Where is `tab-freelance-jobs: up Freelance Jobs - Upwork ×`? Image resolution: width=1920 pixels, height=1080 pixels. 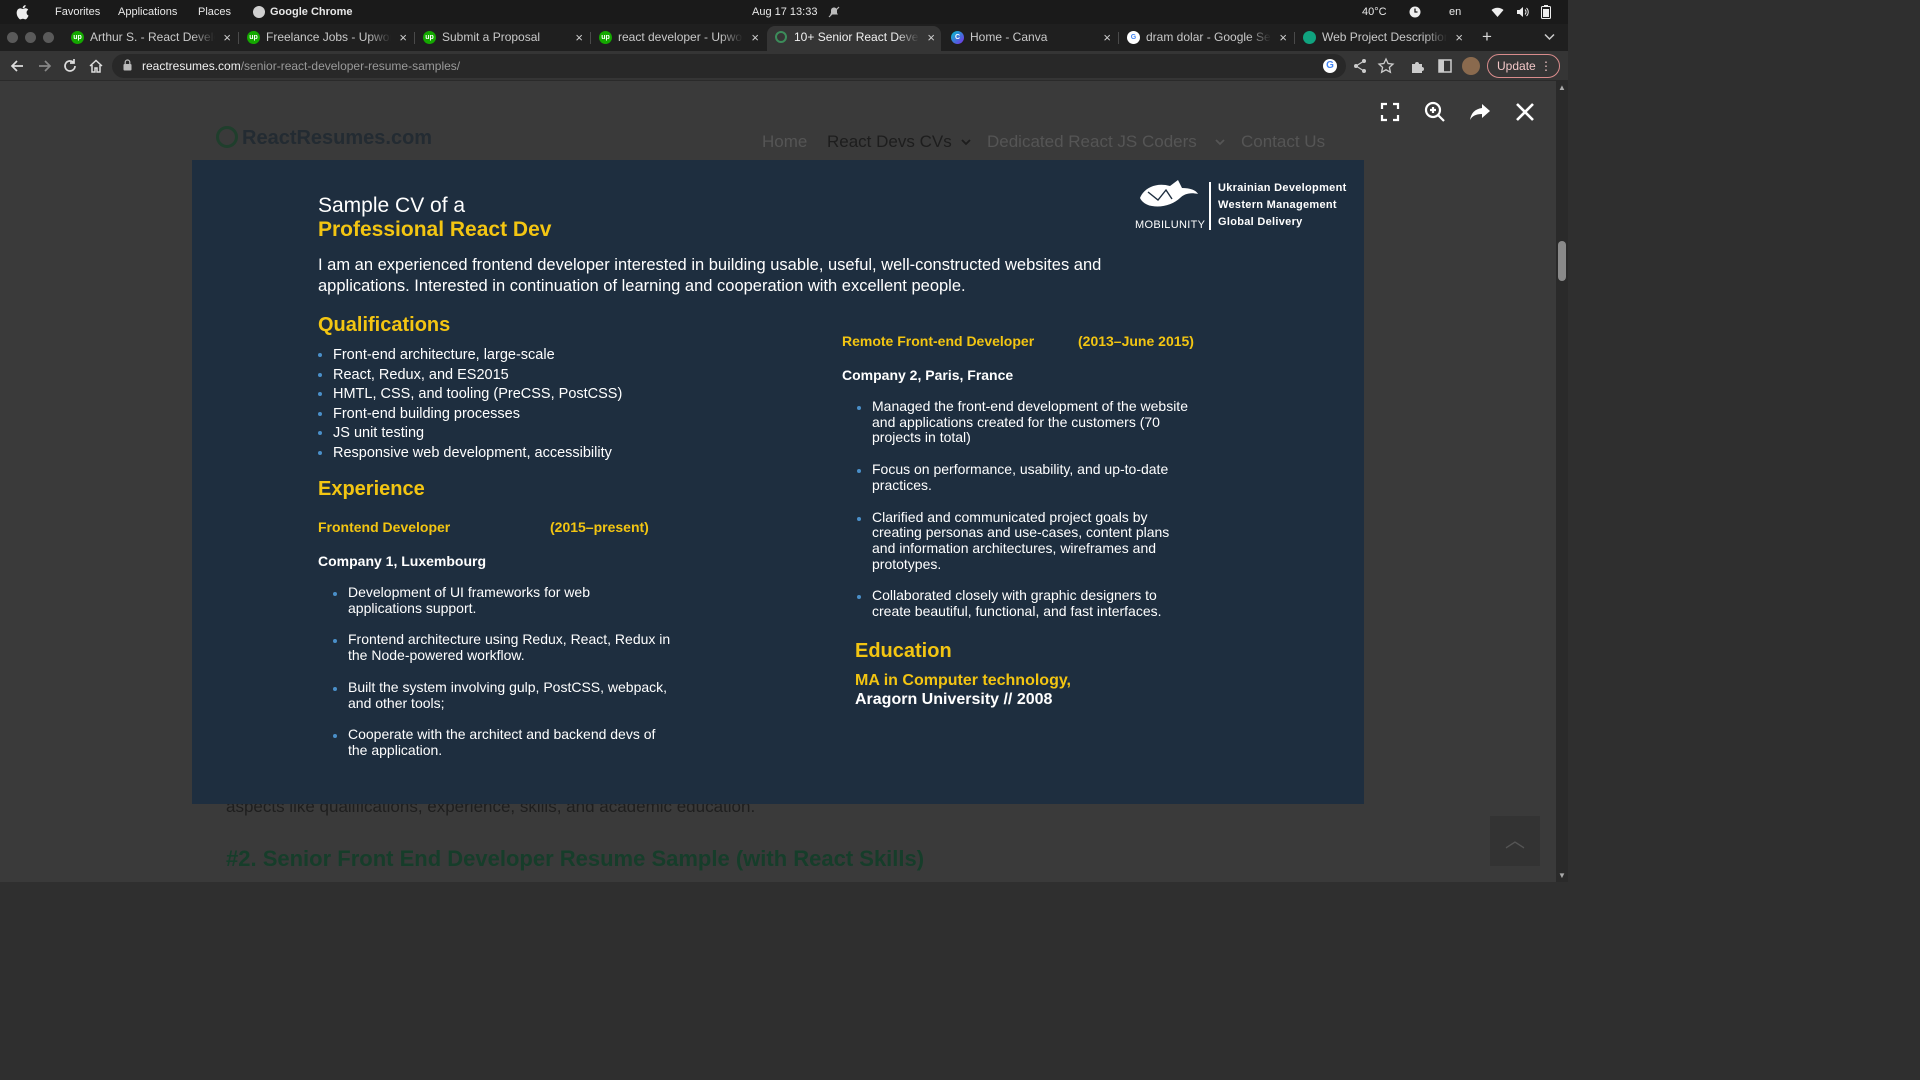 tab-freelance-jobs: up Freelance Jobs - Upwork × is located at coordinates (326, 38).